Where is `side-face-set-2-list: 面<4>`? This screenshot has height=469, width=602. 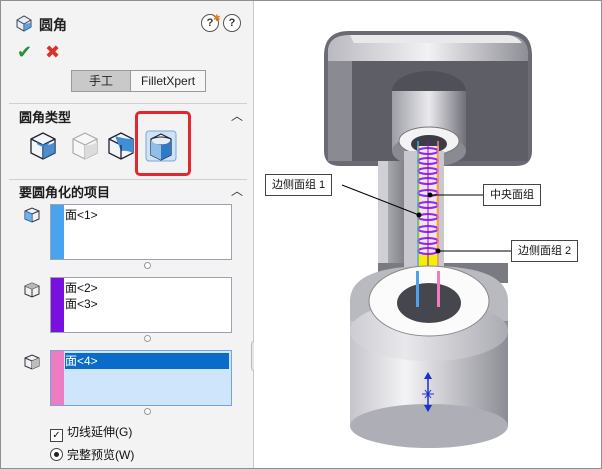
side-face-set-2-list: 面<4> is located at coordinates (141, 378).